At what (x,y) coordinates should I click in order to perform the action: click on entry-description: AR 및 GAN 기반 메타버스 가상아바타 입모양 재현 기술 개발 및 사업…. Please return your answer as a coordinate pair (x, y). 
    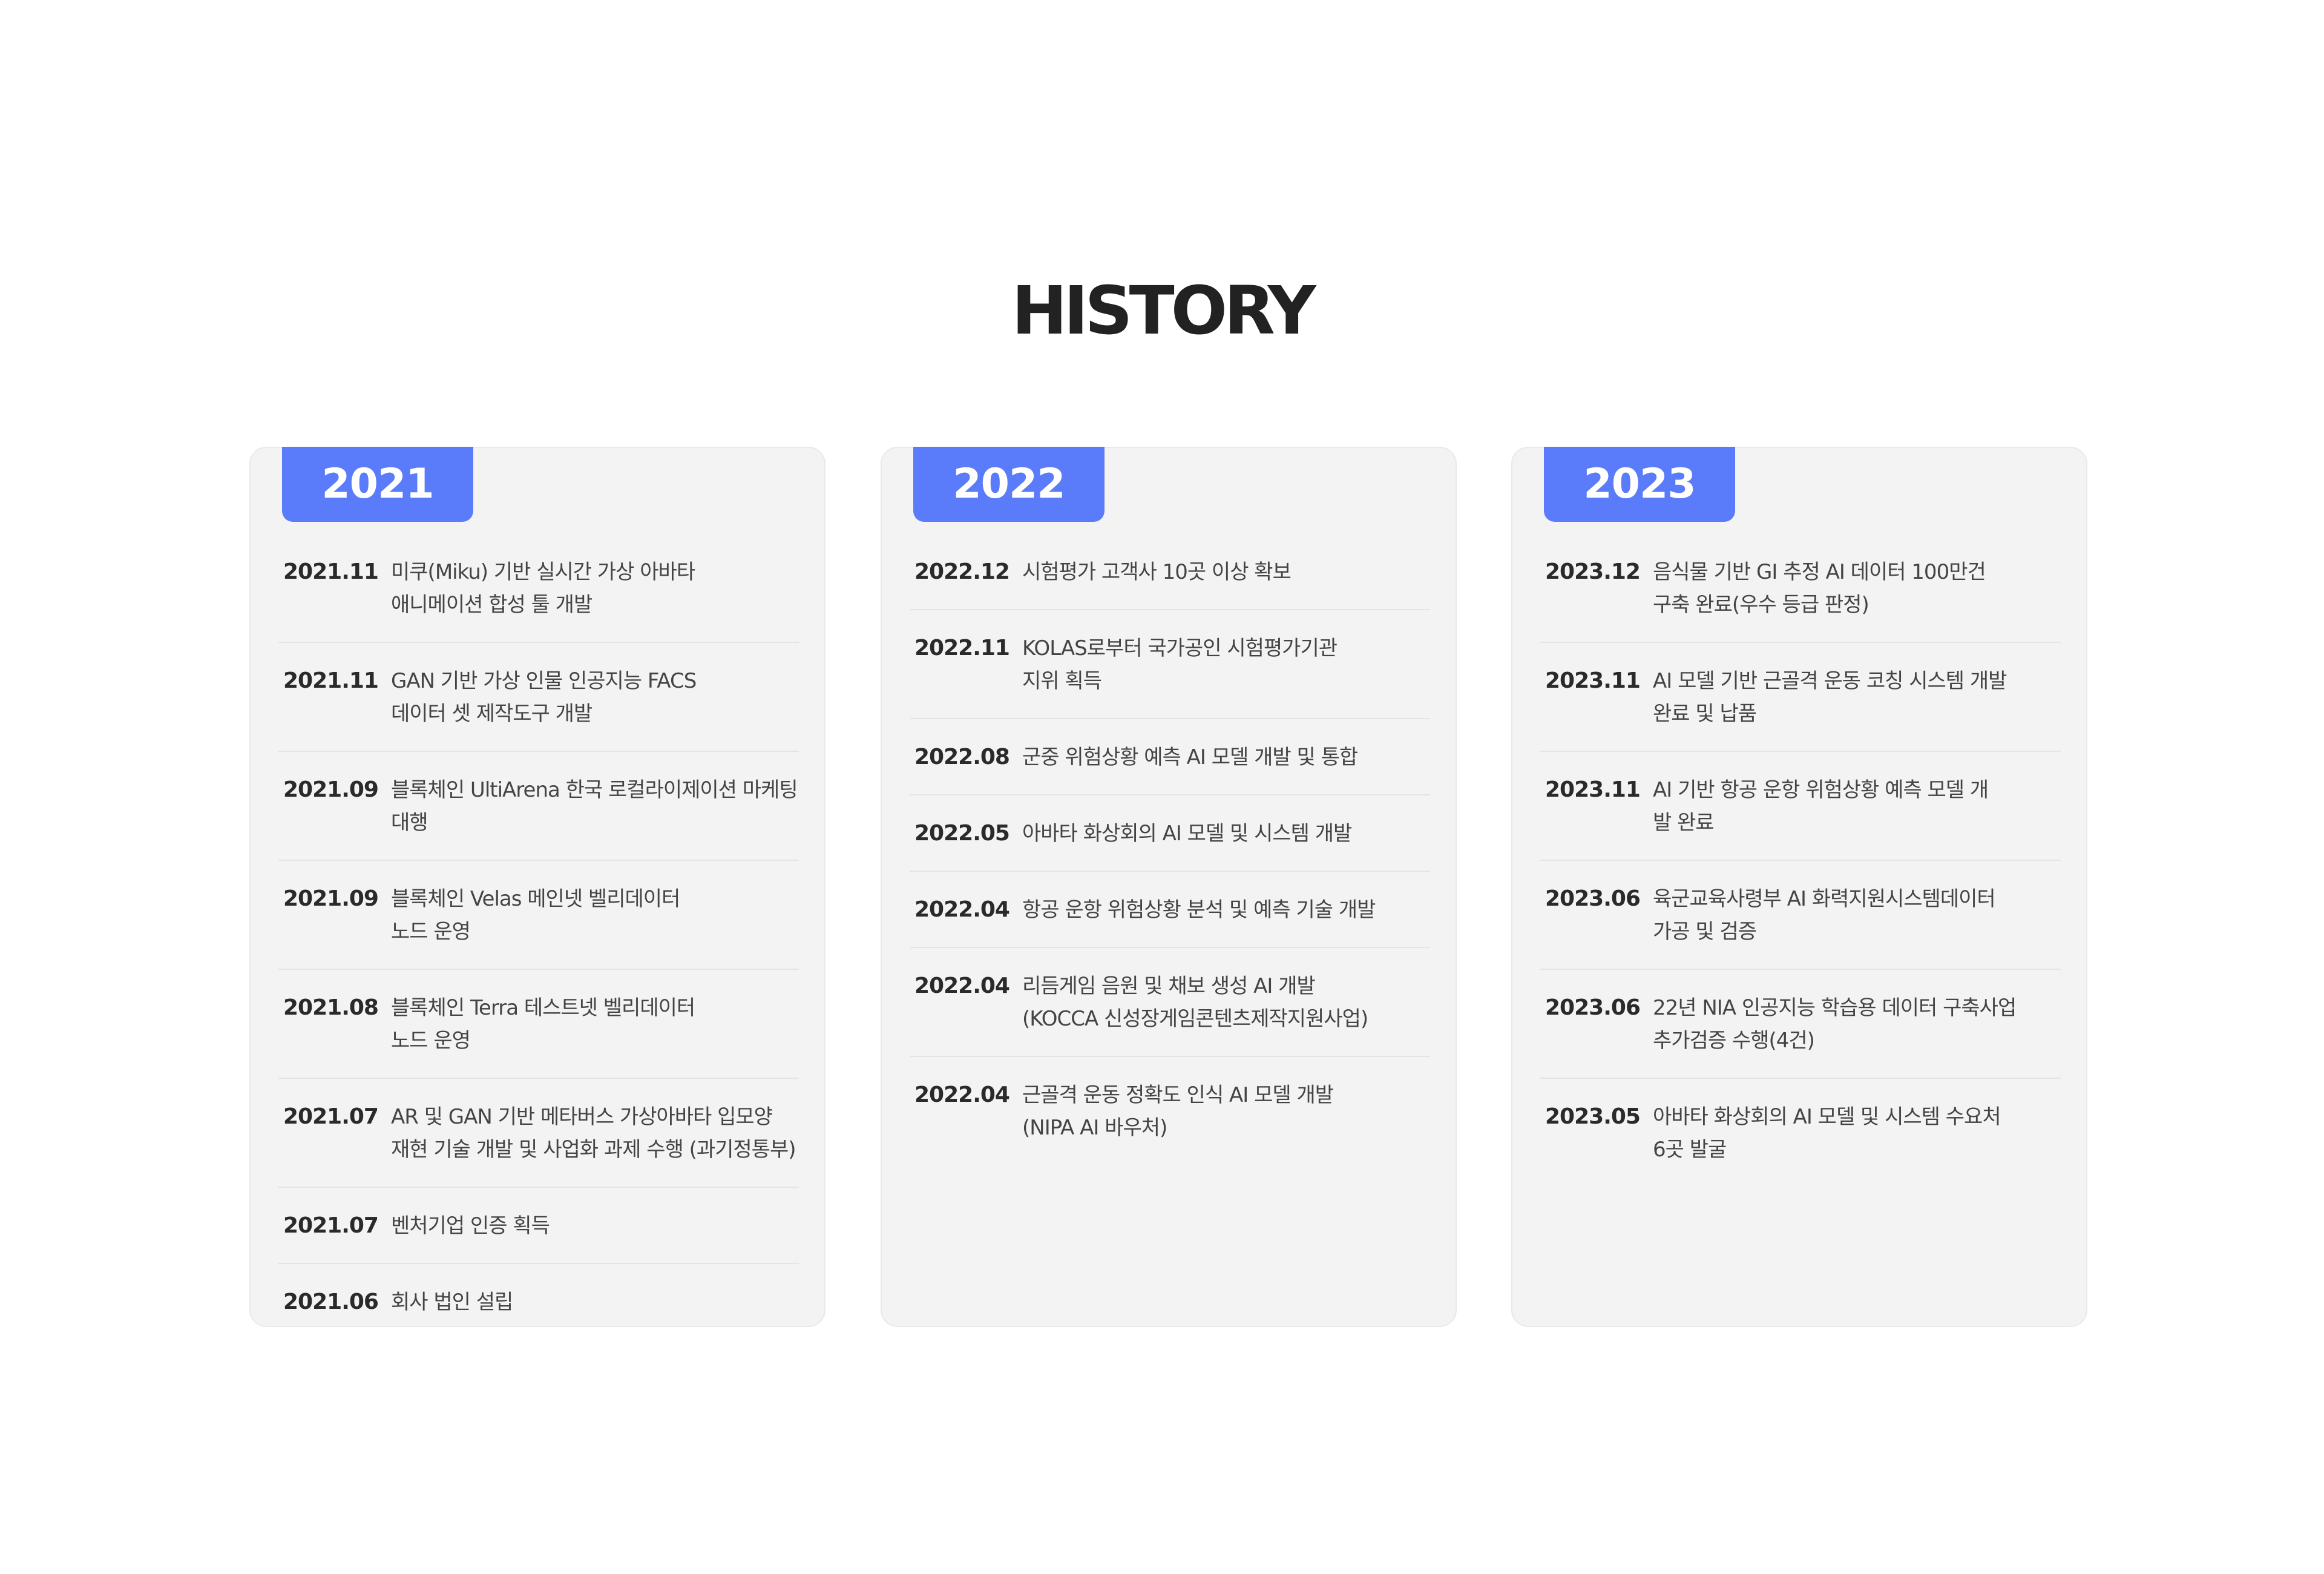
    Looking at the image, I should click on (593, 1133).